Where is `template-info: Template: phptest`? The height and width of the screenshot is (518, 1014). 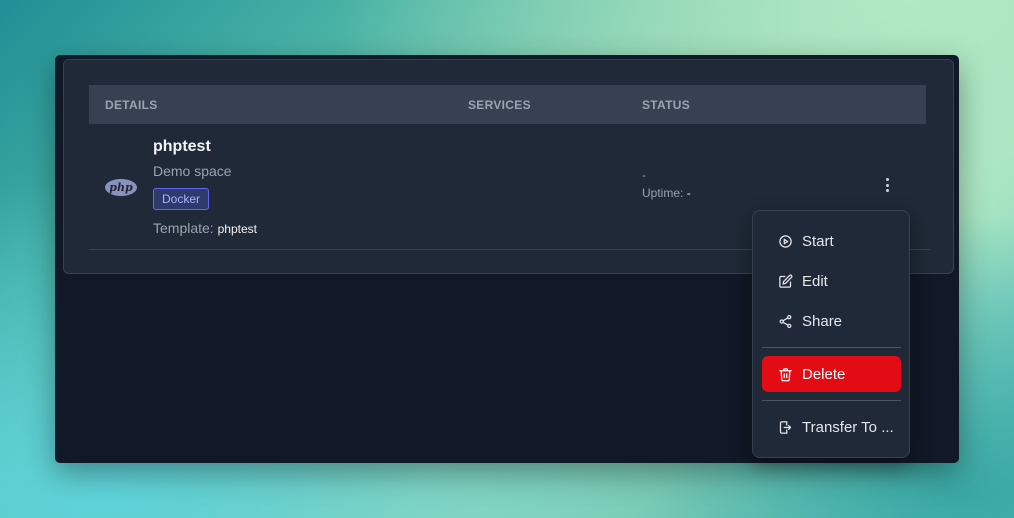 template-info: Template: phptest is located at coordinates (205, 228).